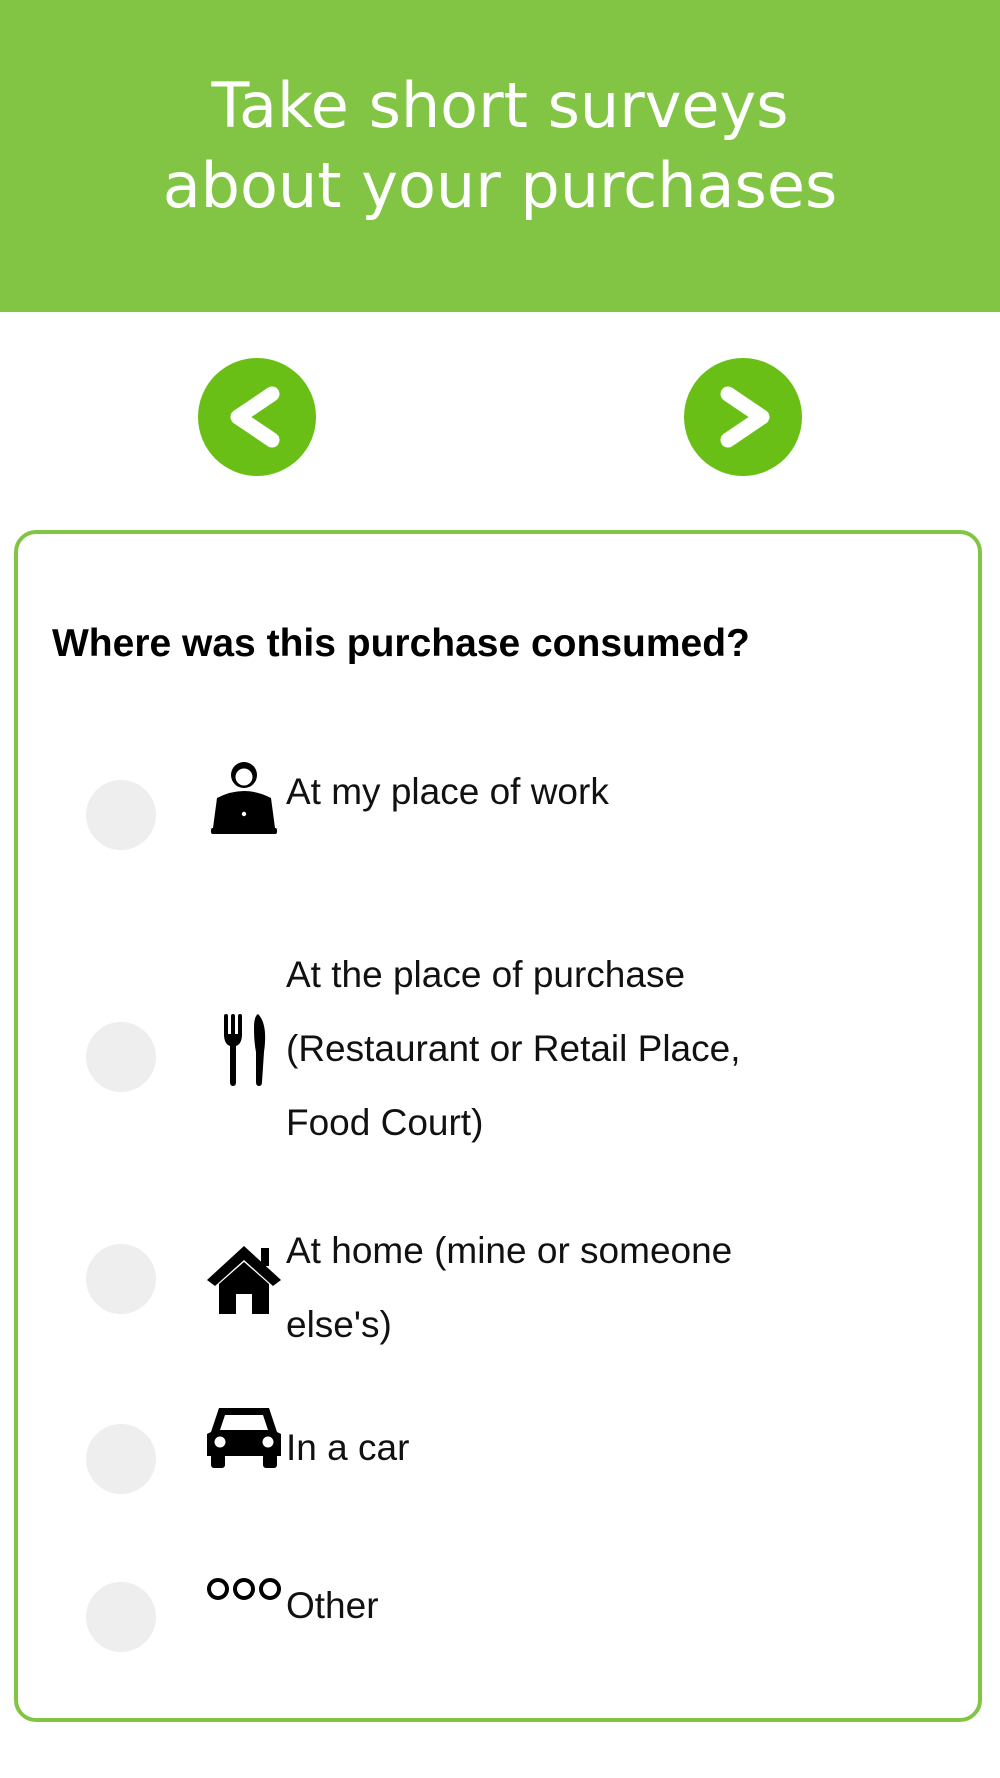 The width and height of the screenshot is (1000, 1778). I want to click on chevron-right-icon, so click(745, 417).